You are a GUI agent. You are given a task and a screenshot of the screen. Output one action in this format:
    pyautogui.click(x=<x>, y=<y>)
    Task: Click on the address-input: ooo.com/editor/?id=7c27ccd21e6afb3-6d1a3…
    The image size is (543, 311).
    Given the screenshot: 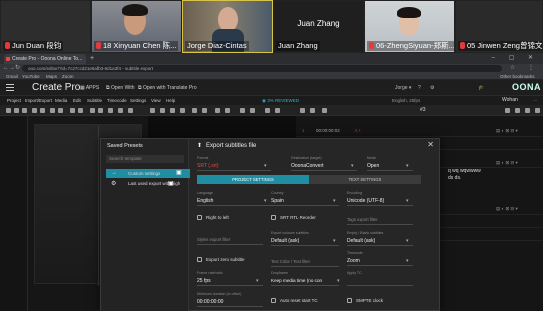 What is the action you would take?
    pyautogui.click(x=262, y=68)
    